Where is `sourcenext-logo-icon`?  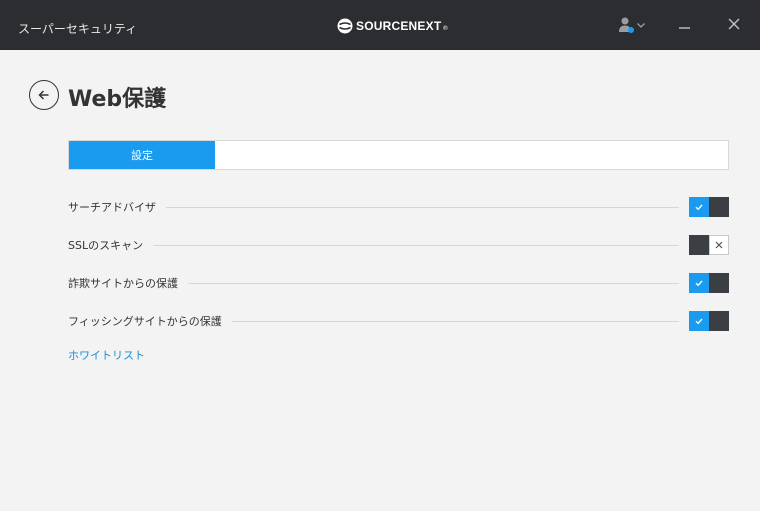
sourcenext-logo-icon is located at coordinates (345, 26).